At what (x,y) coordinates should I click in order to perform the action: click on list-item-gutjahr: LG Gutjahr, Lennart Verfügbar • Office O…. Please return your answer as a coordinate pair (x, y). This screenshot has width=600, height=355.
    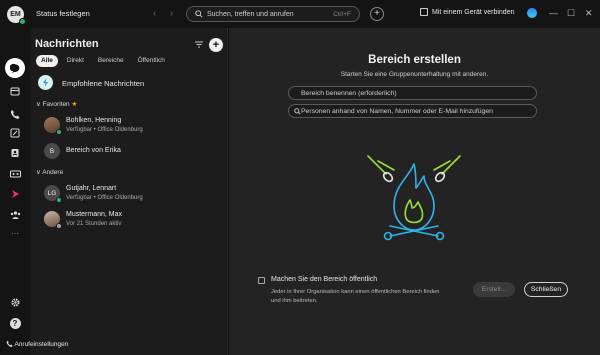
    Looking at the image, I should click on (128, 194).